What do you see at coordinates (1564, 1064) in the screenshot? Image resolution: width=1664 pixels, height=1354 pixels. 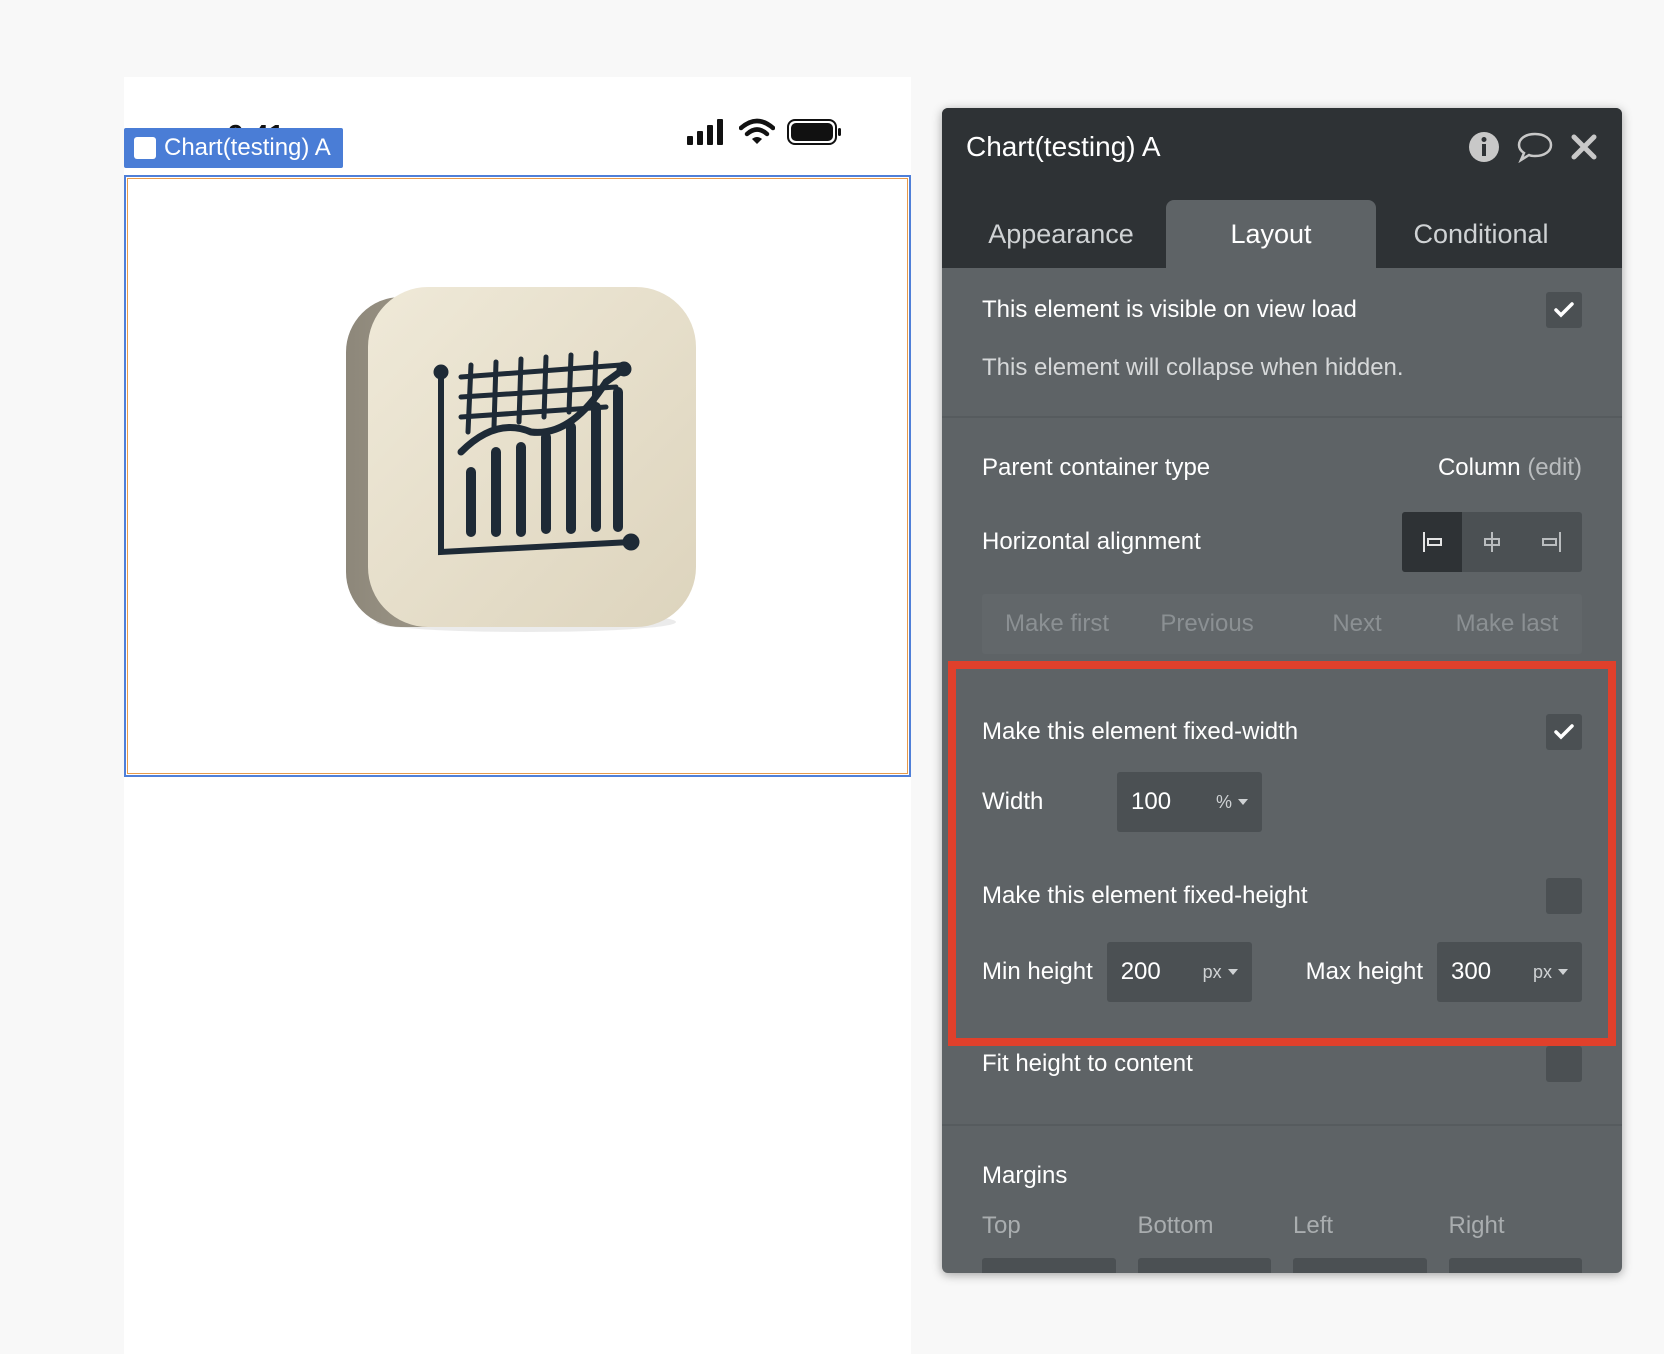 I see `fit-height-checkbox` at bounding box center [1564, 1064].